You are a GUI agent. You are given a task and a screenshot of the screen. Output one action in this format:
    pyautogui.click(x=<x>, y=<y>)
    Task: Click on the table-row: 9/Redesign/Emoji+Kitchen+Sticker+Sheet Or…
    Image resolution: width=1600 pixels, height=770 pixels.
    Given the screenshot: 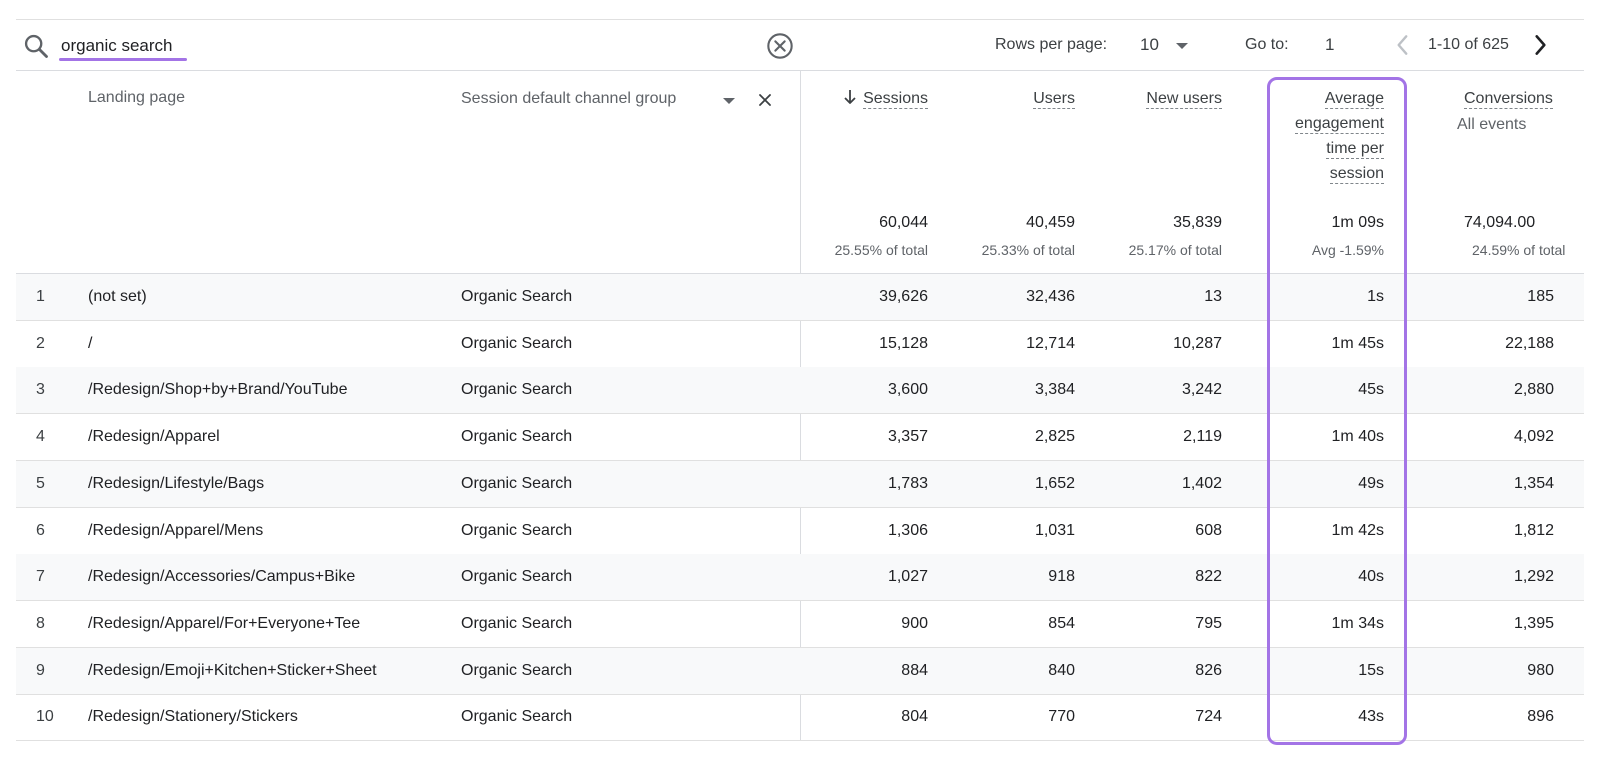 What is the action you would take?
    pyautogui.click(x=800, y=671)
    